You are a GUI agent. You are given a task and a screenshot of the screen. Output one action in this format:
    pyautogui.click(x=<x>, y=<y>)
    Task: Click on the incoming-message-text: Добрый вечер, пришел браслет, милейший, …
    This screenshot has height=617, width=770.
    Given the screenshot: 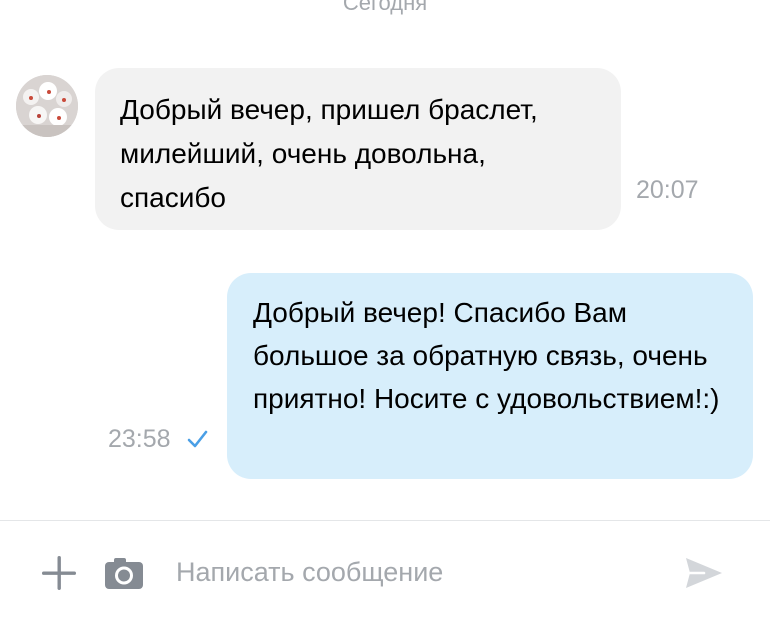 What is the action you would take?
    pyautogui.click(x=329, y=153)
    